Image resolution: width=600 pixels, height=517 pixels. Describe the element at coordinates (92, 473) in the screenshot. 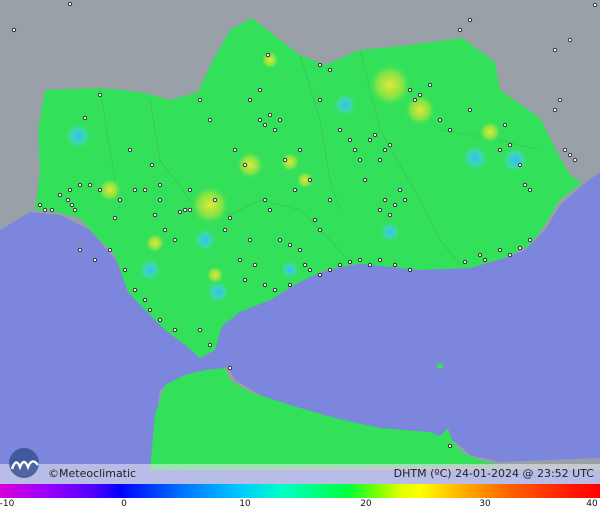

I see `brand-credit: ©Meteoclimatic` at that location.